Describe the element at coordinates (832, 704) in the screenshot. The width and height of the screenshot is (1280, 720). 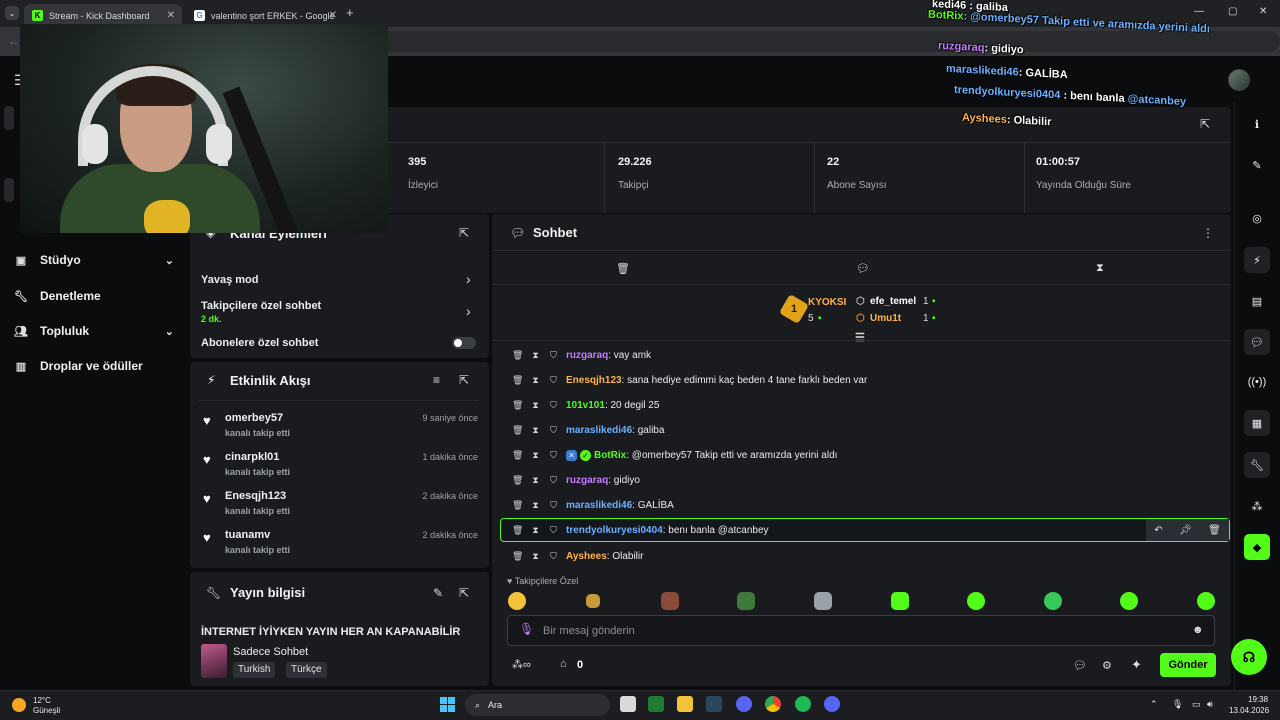
I see `discord-icon` at that location.